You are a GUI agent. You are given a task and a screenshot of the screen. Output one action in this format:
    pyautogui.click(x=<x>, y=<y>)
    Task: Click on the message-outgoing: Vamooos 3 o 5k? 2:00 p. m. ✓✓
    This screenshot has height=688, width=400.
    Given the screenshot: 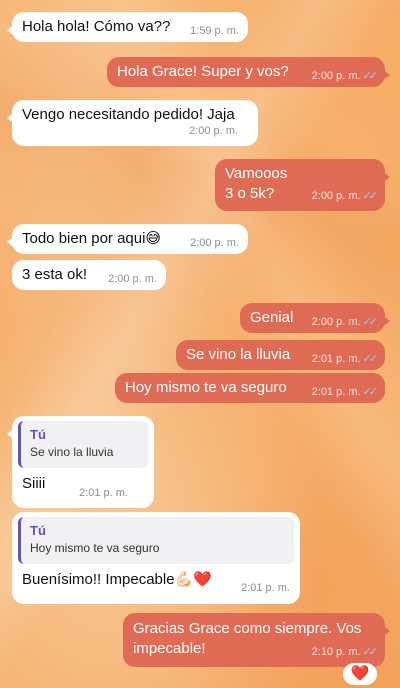 What is the action you would take?
    pyautogui.click(x=302, y=185)
    